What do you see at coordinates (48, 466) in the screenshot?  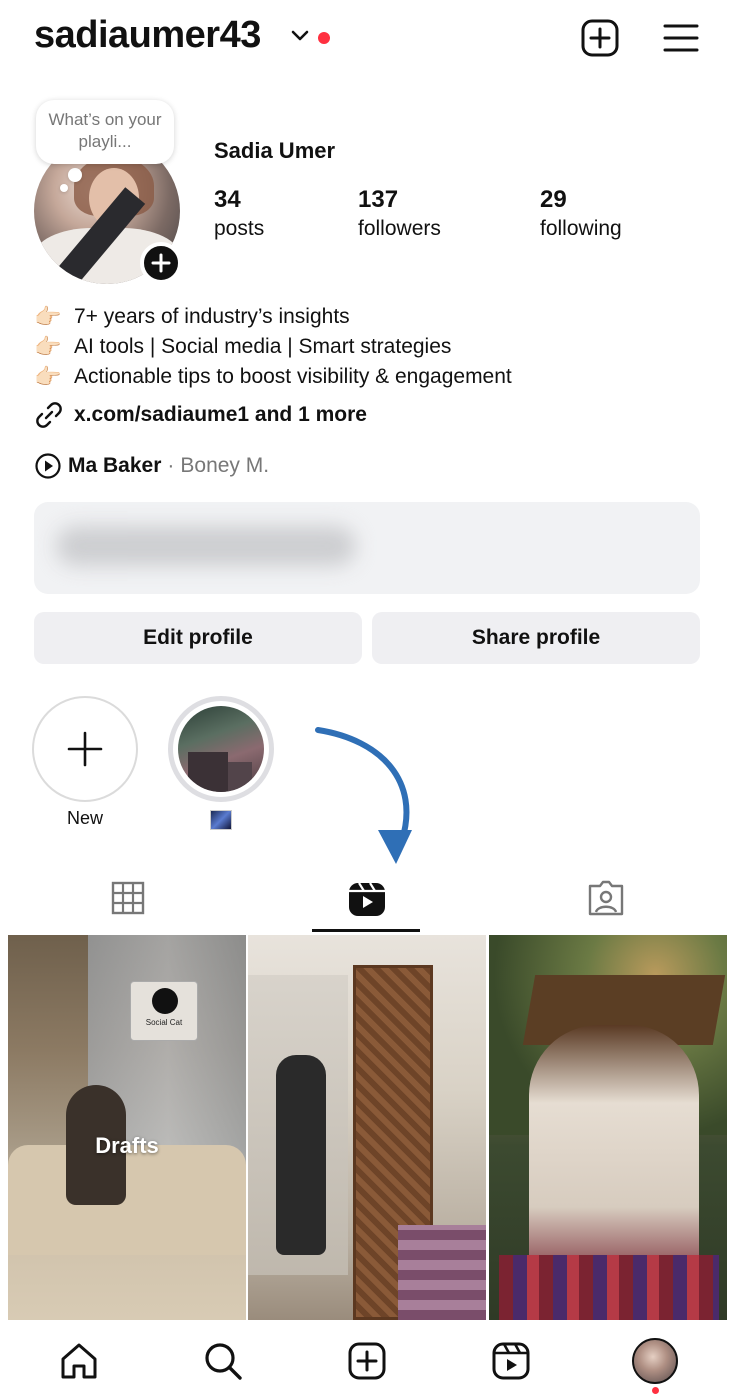 I see `play-circle-icon` at bounding box center [48, 466].